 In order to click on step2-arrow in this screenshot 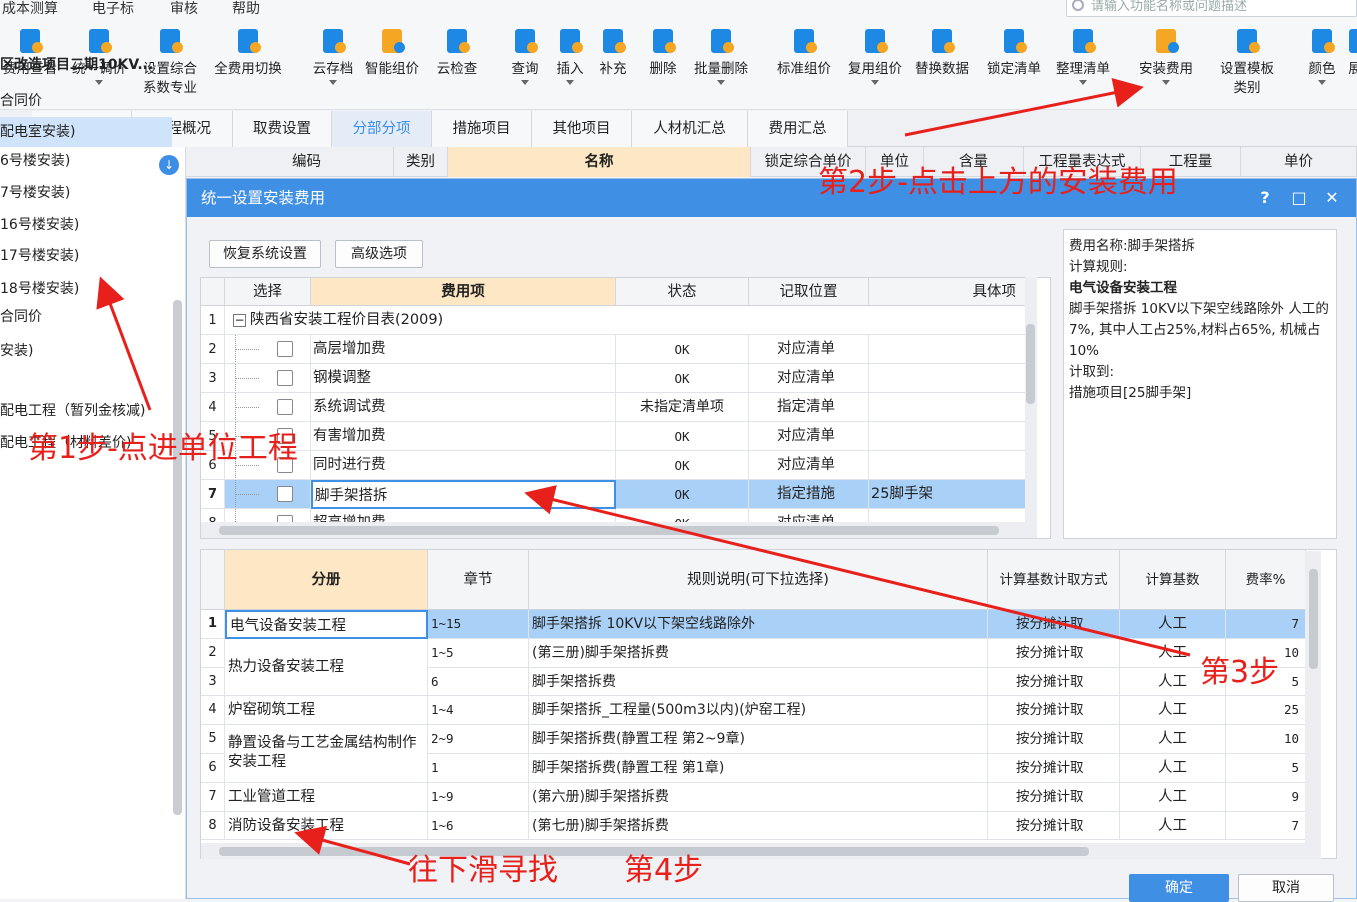, I will do `click(1024, 107)`.